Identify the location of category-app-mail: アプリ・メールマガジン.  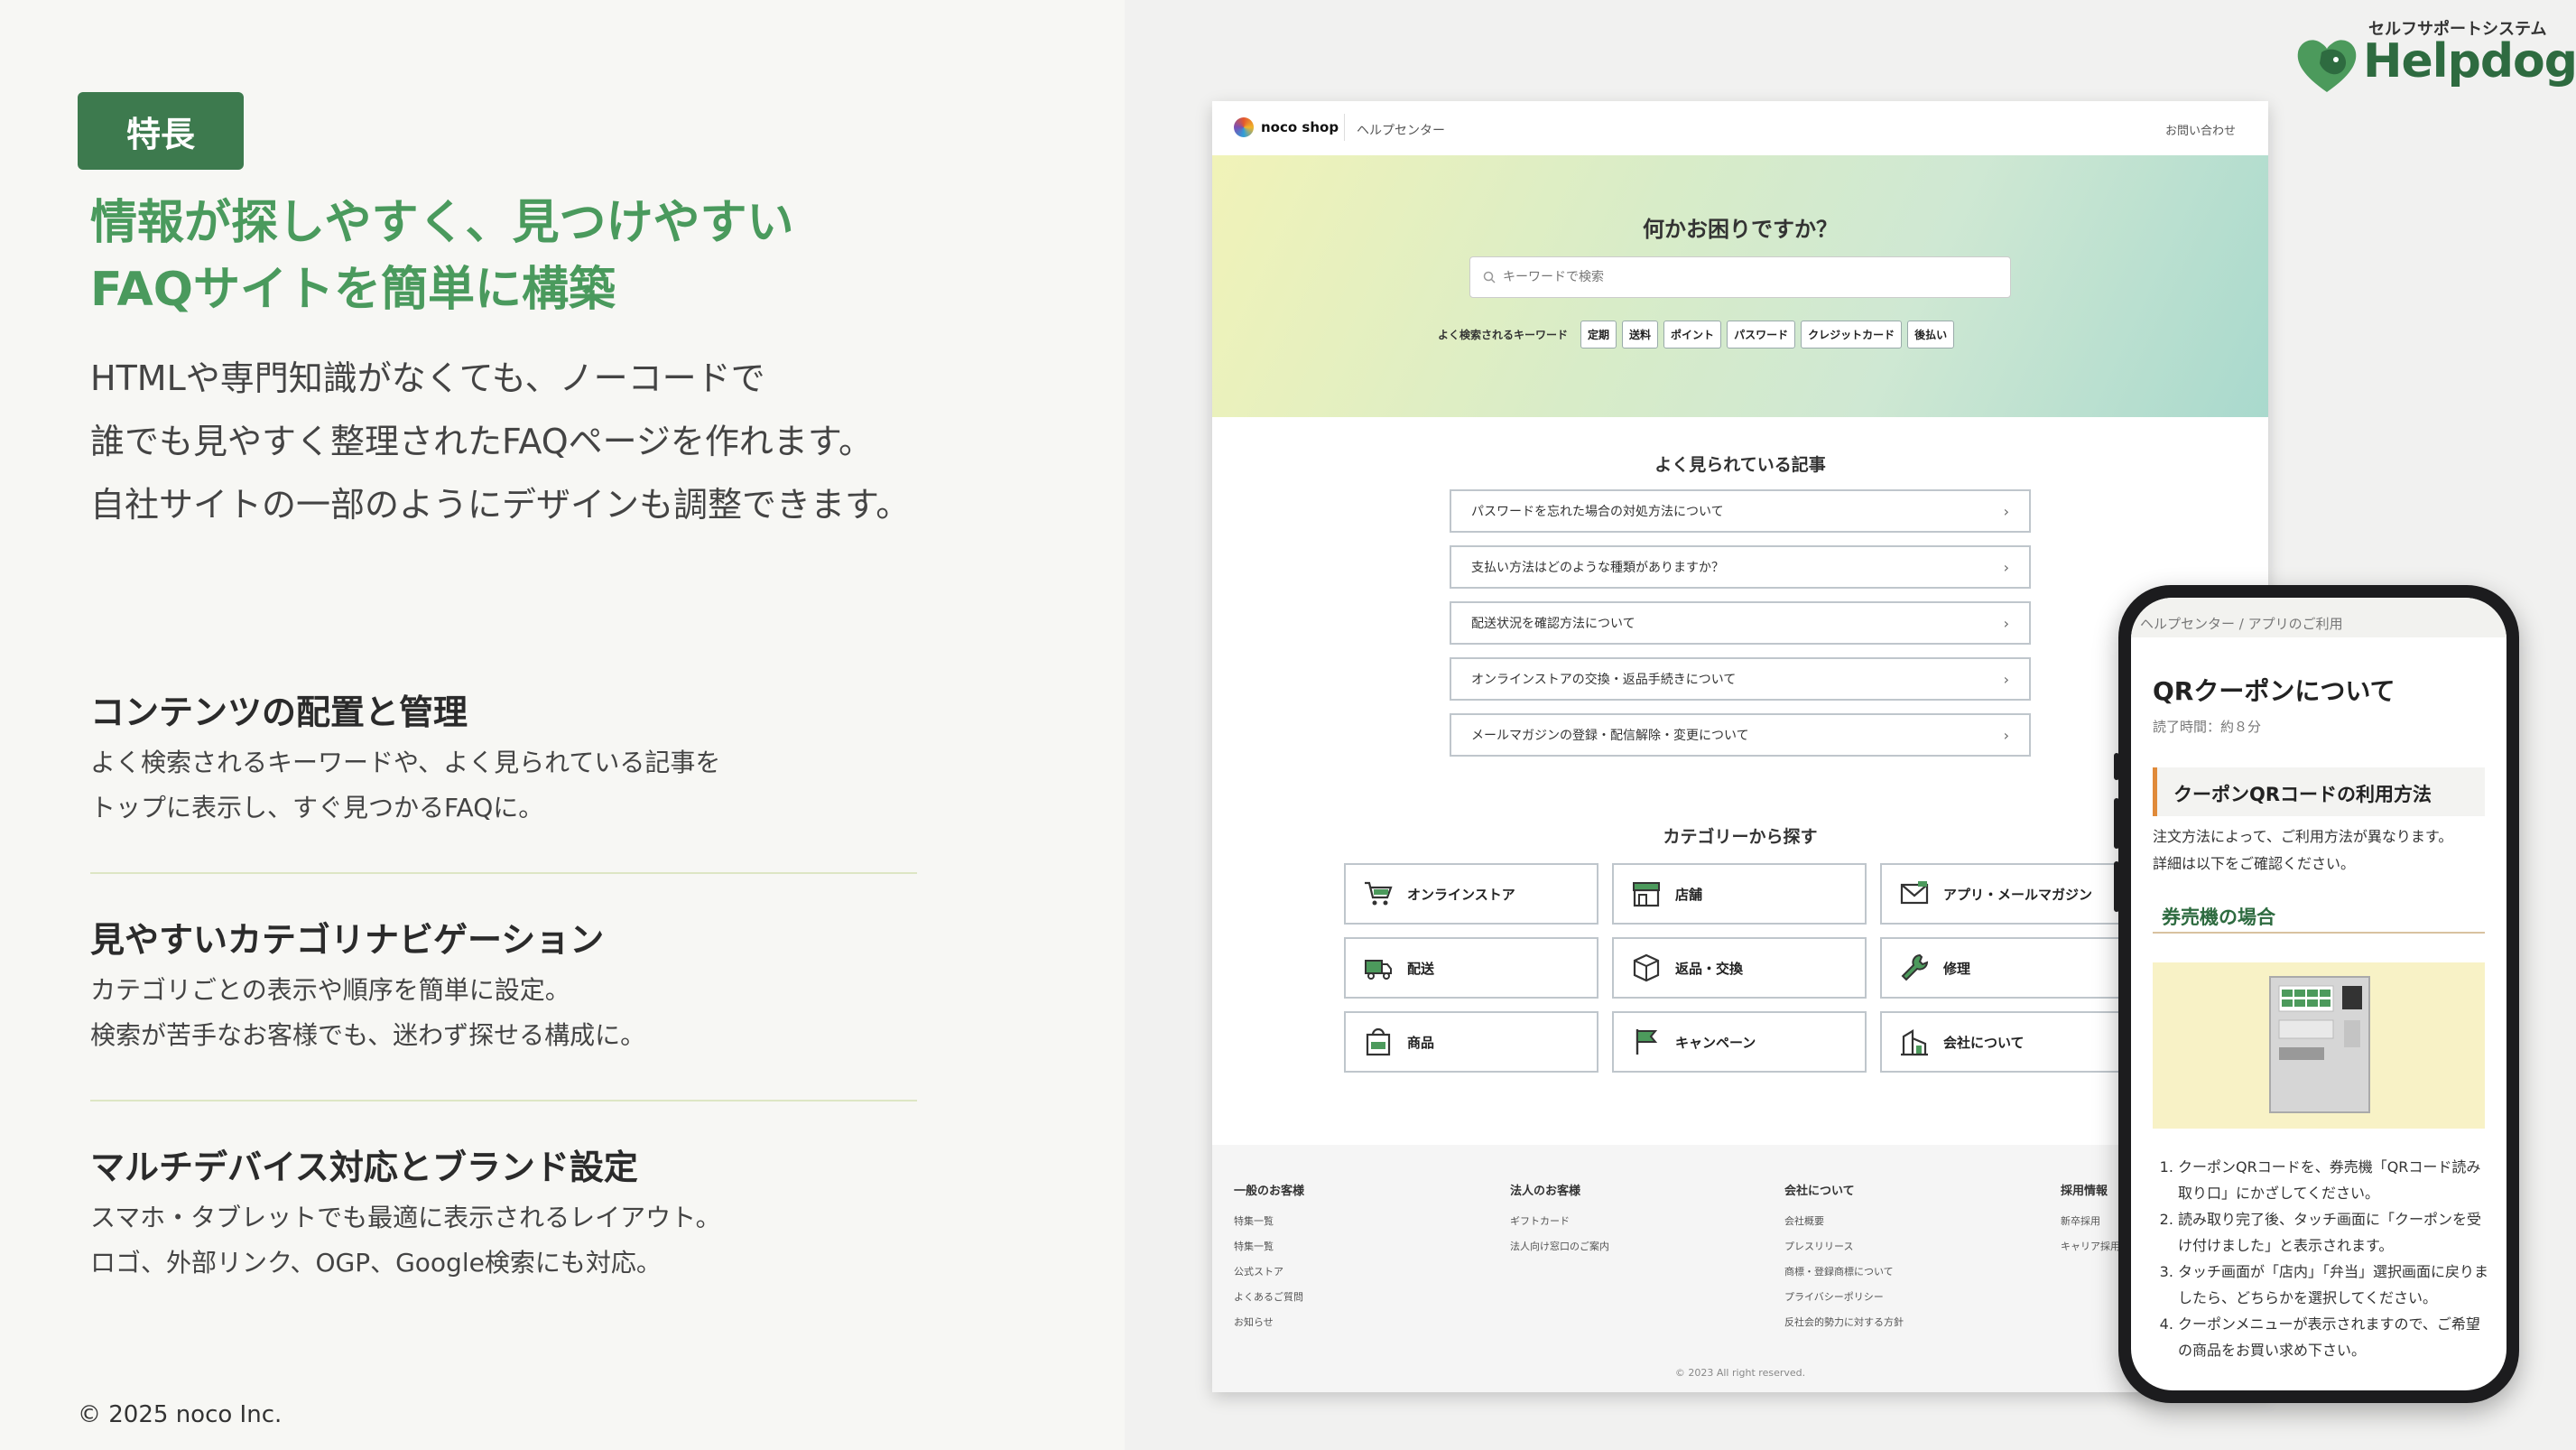
(2007, 894).